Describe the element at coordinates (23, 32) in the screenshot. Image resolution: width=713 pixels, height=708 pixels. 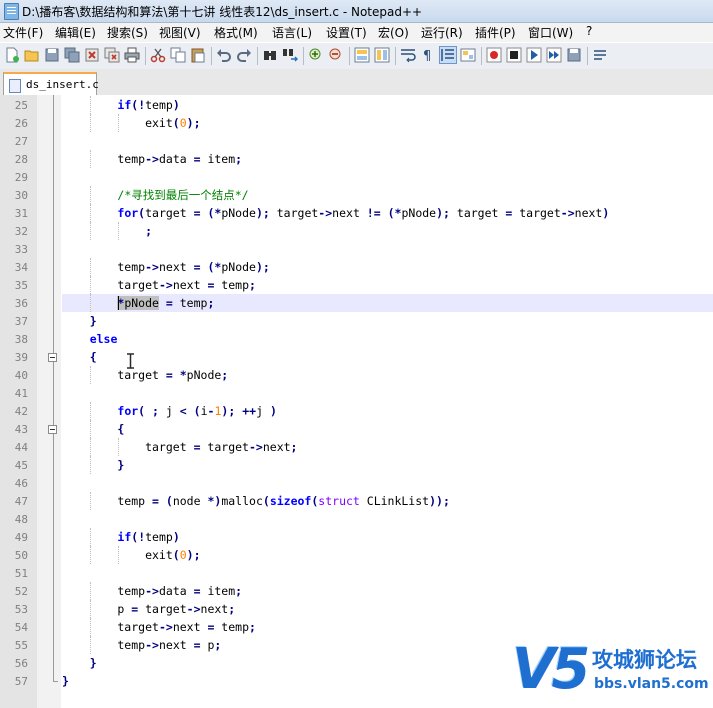
I see `menu-file: 文件(F)` at that location.